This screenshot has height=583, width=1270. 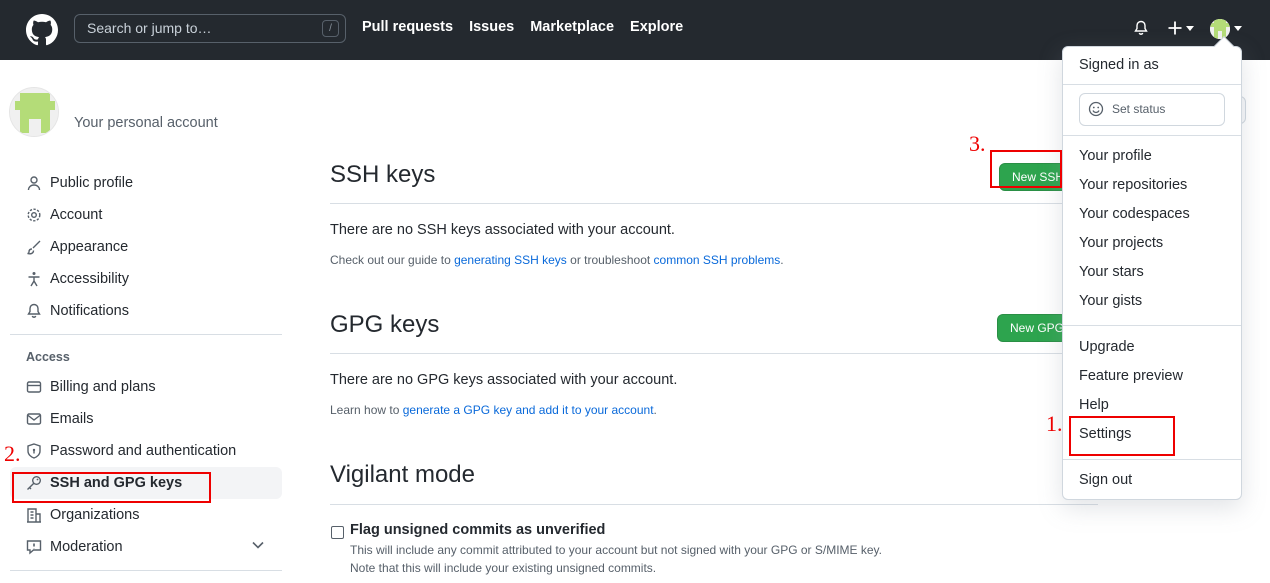 I want to click on create-new-plus-icon, so click(x=1175, y=28).